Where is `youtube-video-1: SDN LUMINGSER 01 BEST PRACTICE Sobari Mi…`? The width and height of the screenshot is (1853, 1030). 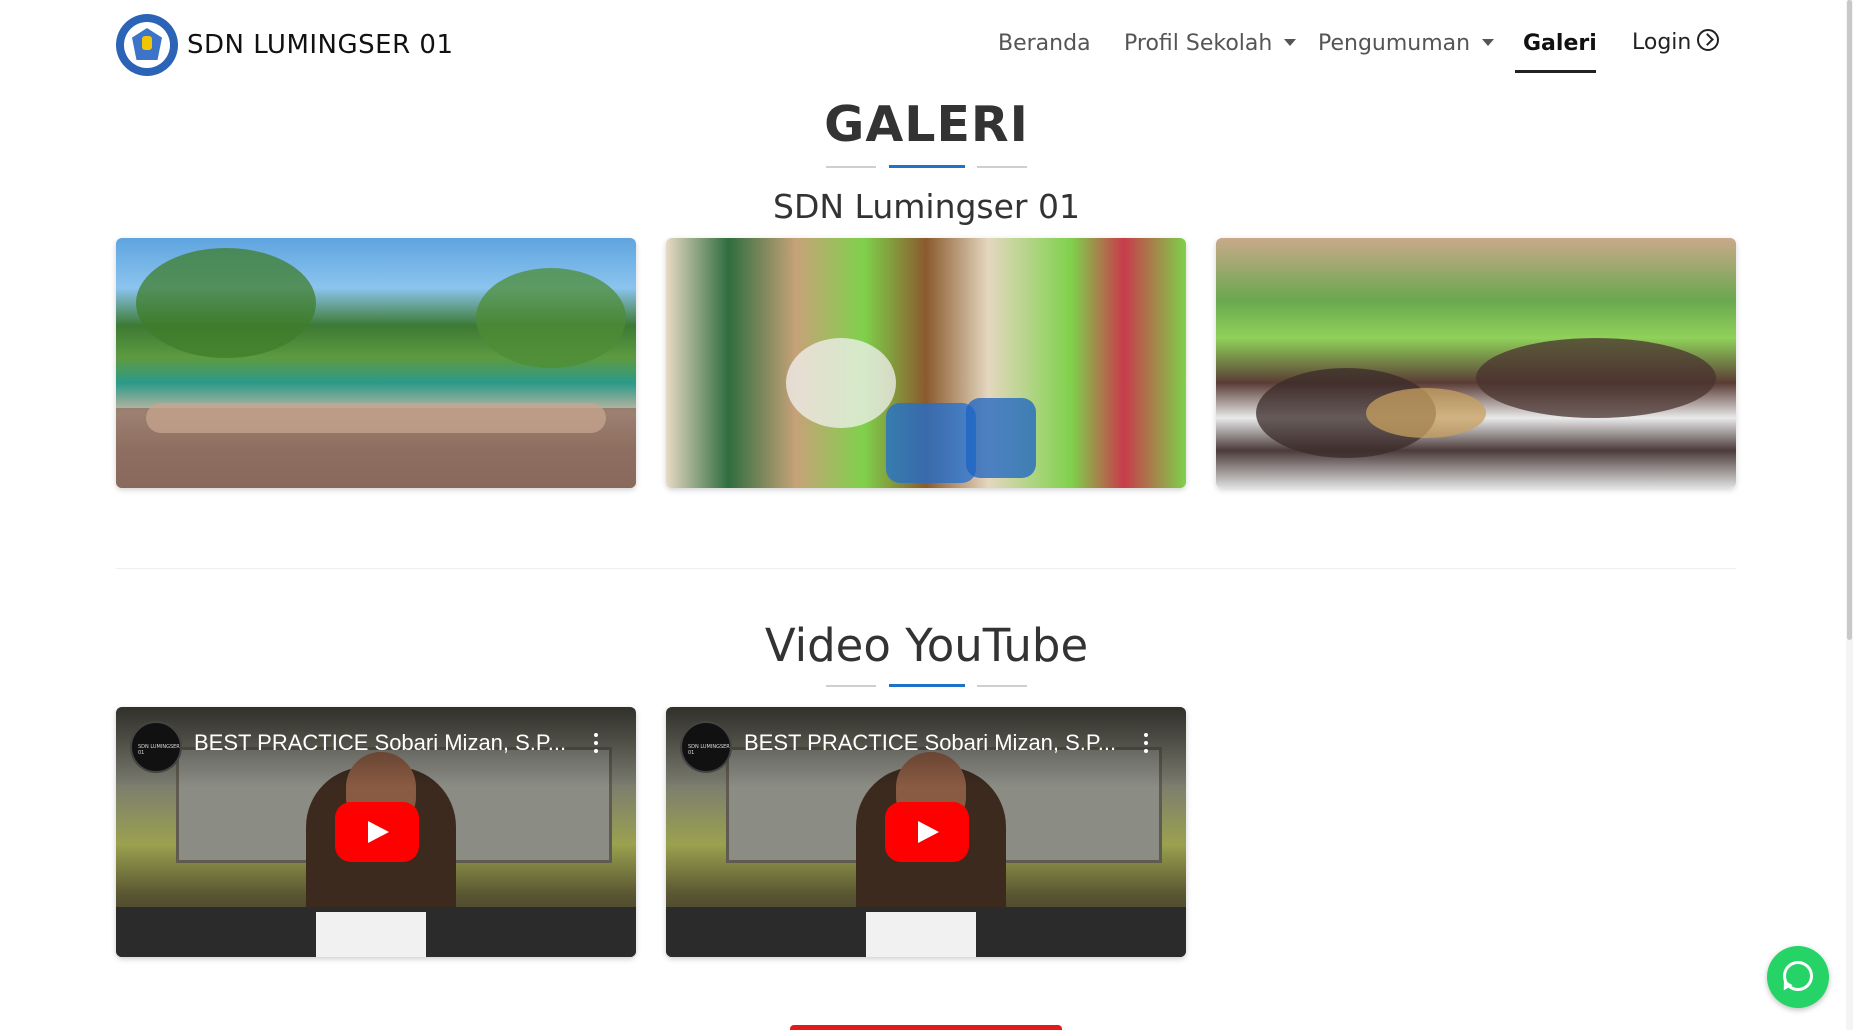 youtube-video-1: SDN LUMINGSER 01 BEST PRACTICE Sobari Mi… is located at coordinates (376, 832).